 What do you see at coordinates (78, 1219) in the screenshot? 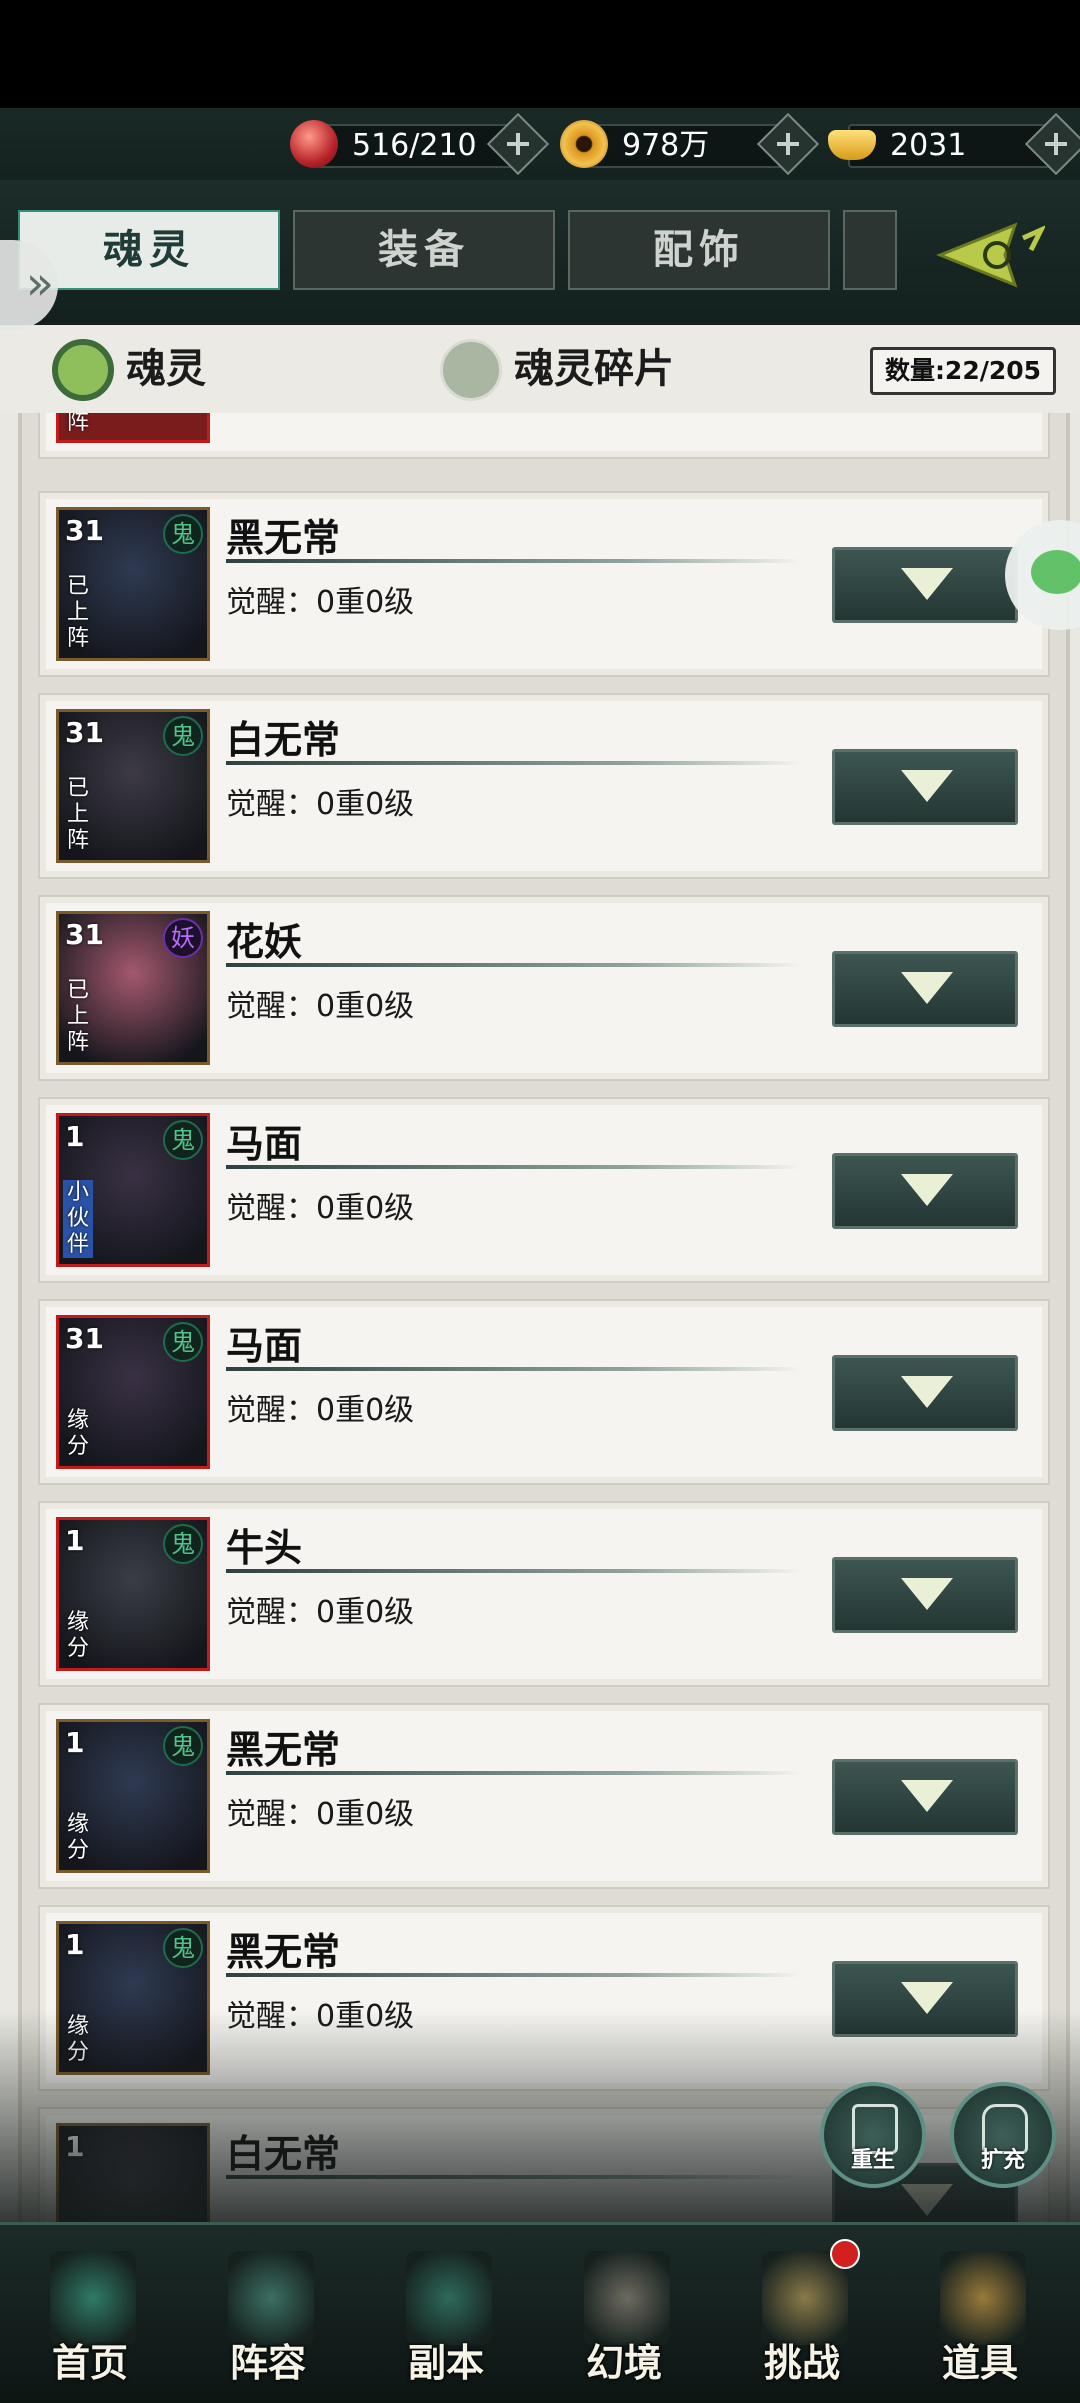
I see `status-tag: 小伙伴` at bounding box center [78, 1219].